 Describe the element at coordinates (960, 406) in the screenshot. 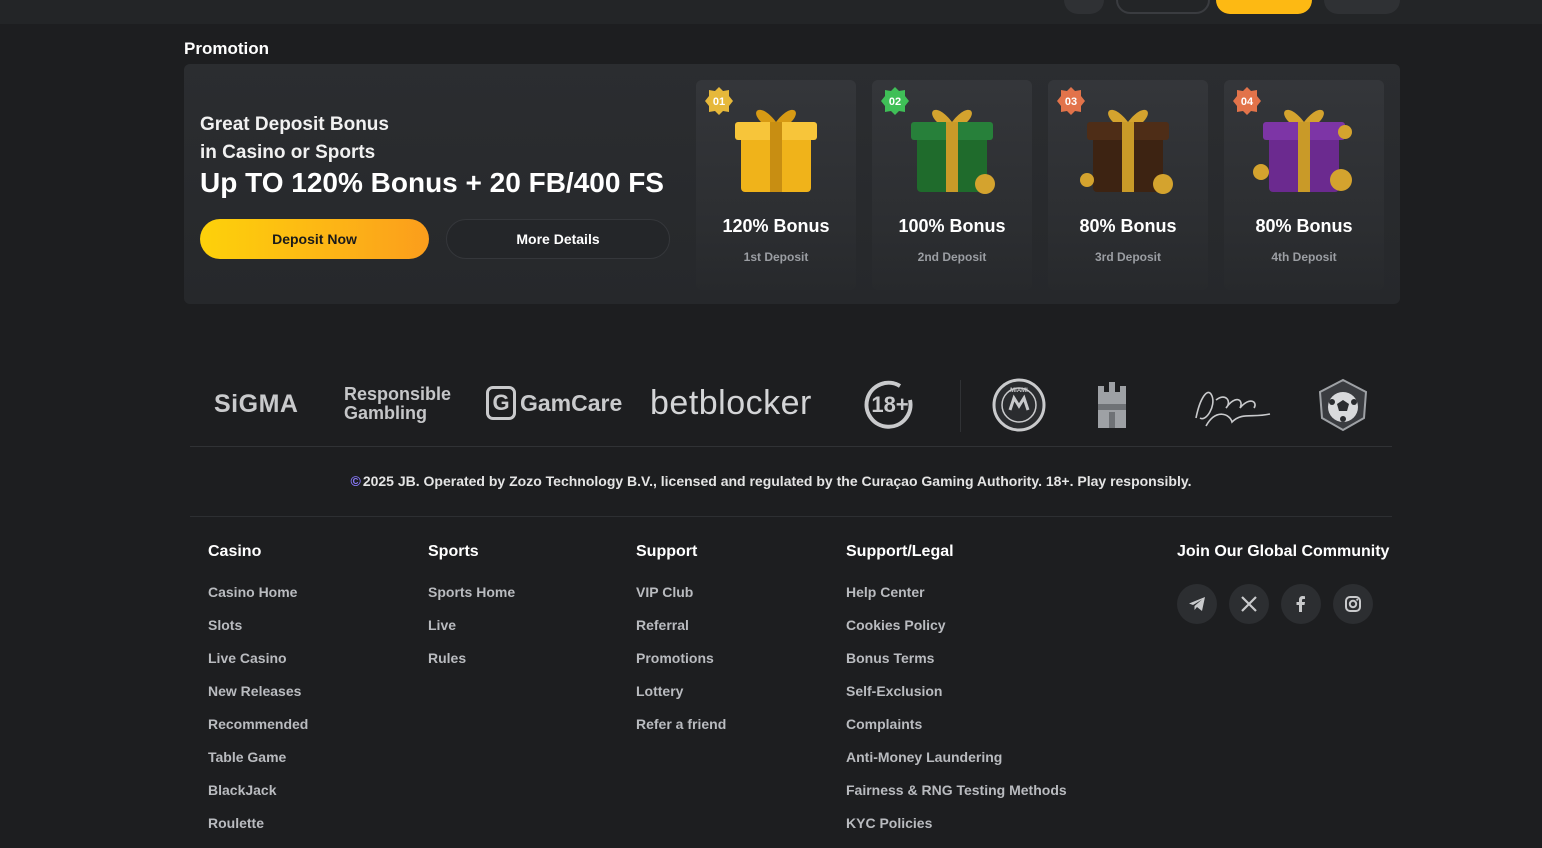

I see `logo-divider` at that location.